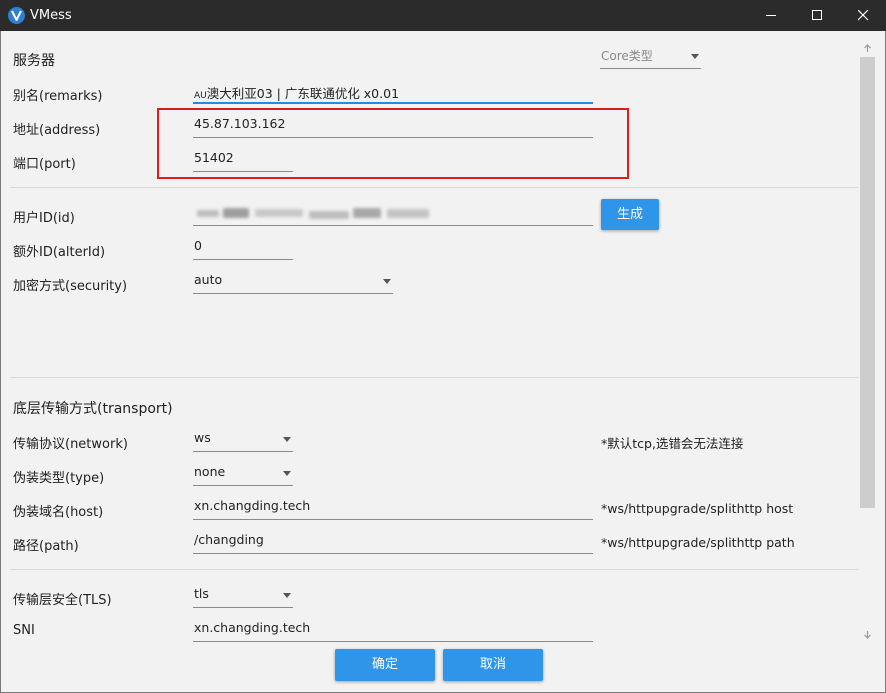 This screenshot has height=693, width=886. I want to click on generate-button: 生成, so click(630, 214).